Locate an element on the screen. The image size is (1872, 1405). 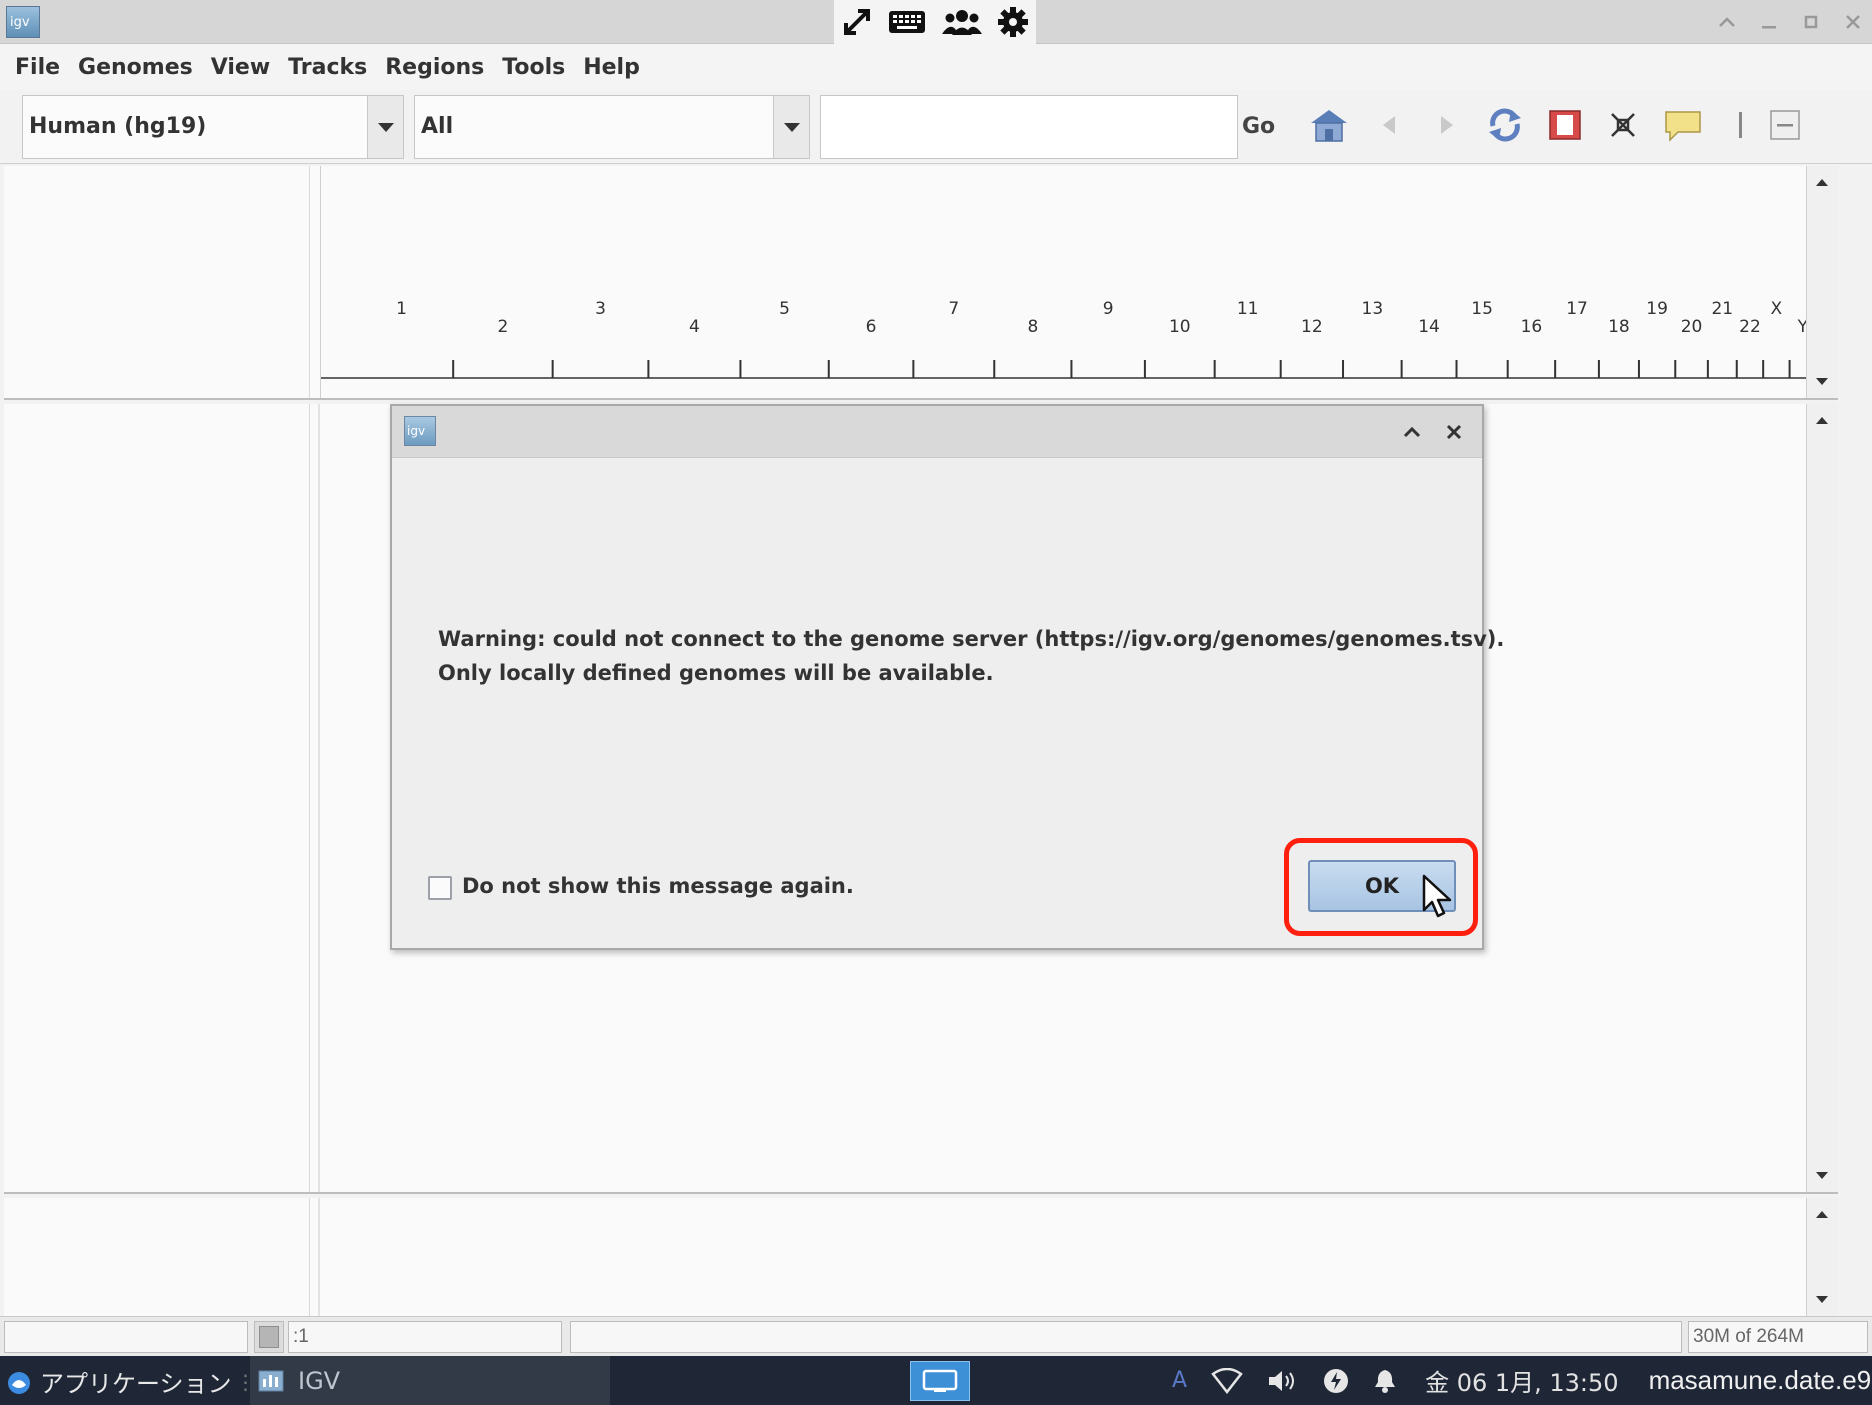
data-scrollbar is located at coordinates (1822, 798).